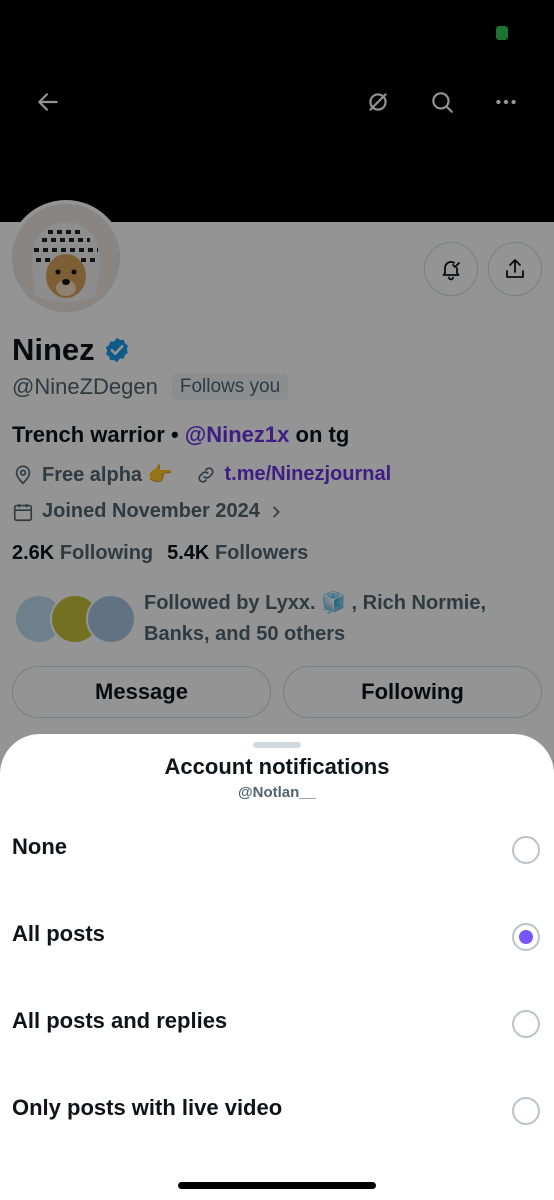 This screenshot has height=1200, width=554. Describe the element at coordinates (277, 850) in the screenshot. I see `option-none: None` at that location.